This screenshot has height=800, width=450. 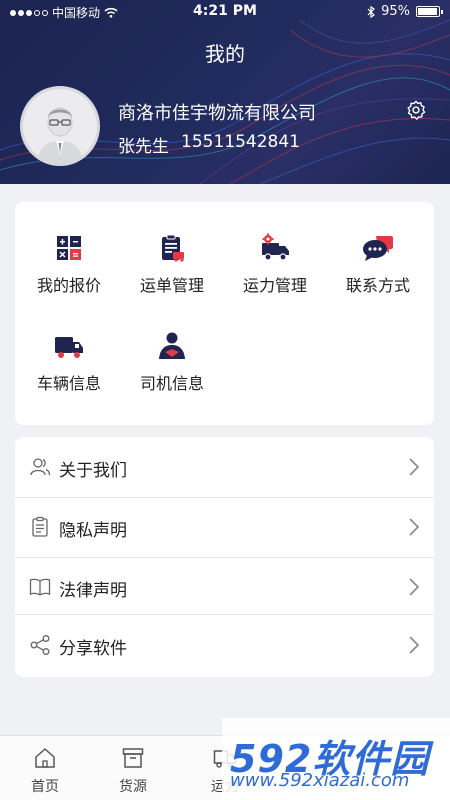 I want to click on truck-gear-icon, so click(x=275, y=247).